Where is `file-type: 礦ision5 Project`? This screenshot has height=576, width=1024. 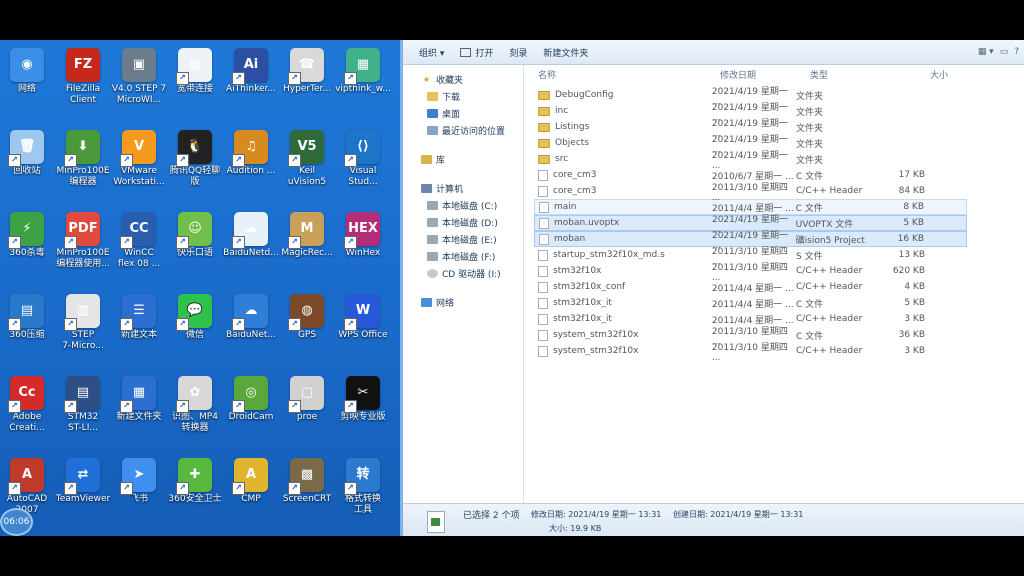
file-type: 礦ision5 Project is located at coordinates (830, 240).